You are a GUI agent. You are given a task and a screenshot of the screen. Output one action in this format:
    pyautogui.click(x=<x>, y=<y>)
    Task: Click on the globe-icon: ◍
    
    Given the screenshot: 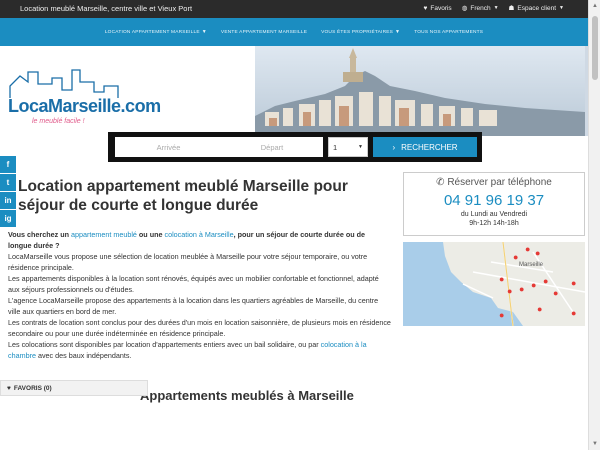 What is the action you would take?
    pyautogui.click(x=464, y=8)
    